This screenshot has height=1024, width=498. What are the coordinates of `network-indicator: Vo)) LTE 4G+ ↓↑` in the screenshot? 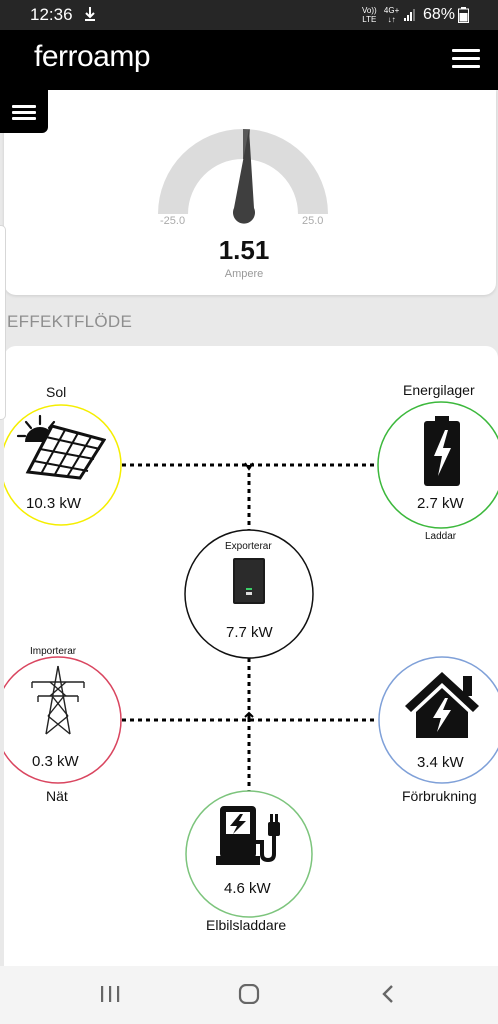 It's located at (381, 15).